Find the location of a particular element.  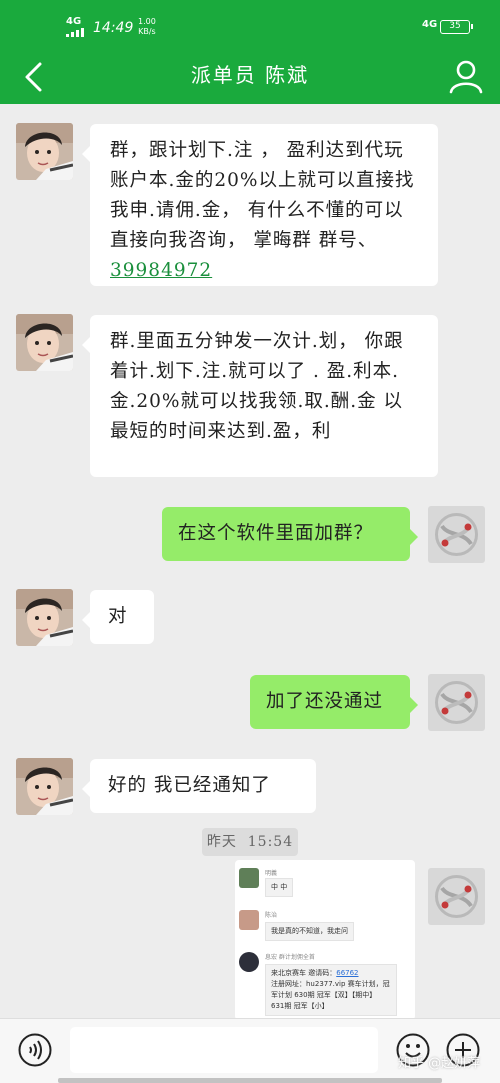

status-bar: 4G 14:49 1.00 KB/s 4G 35 is located at coordinates (250, 24).